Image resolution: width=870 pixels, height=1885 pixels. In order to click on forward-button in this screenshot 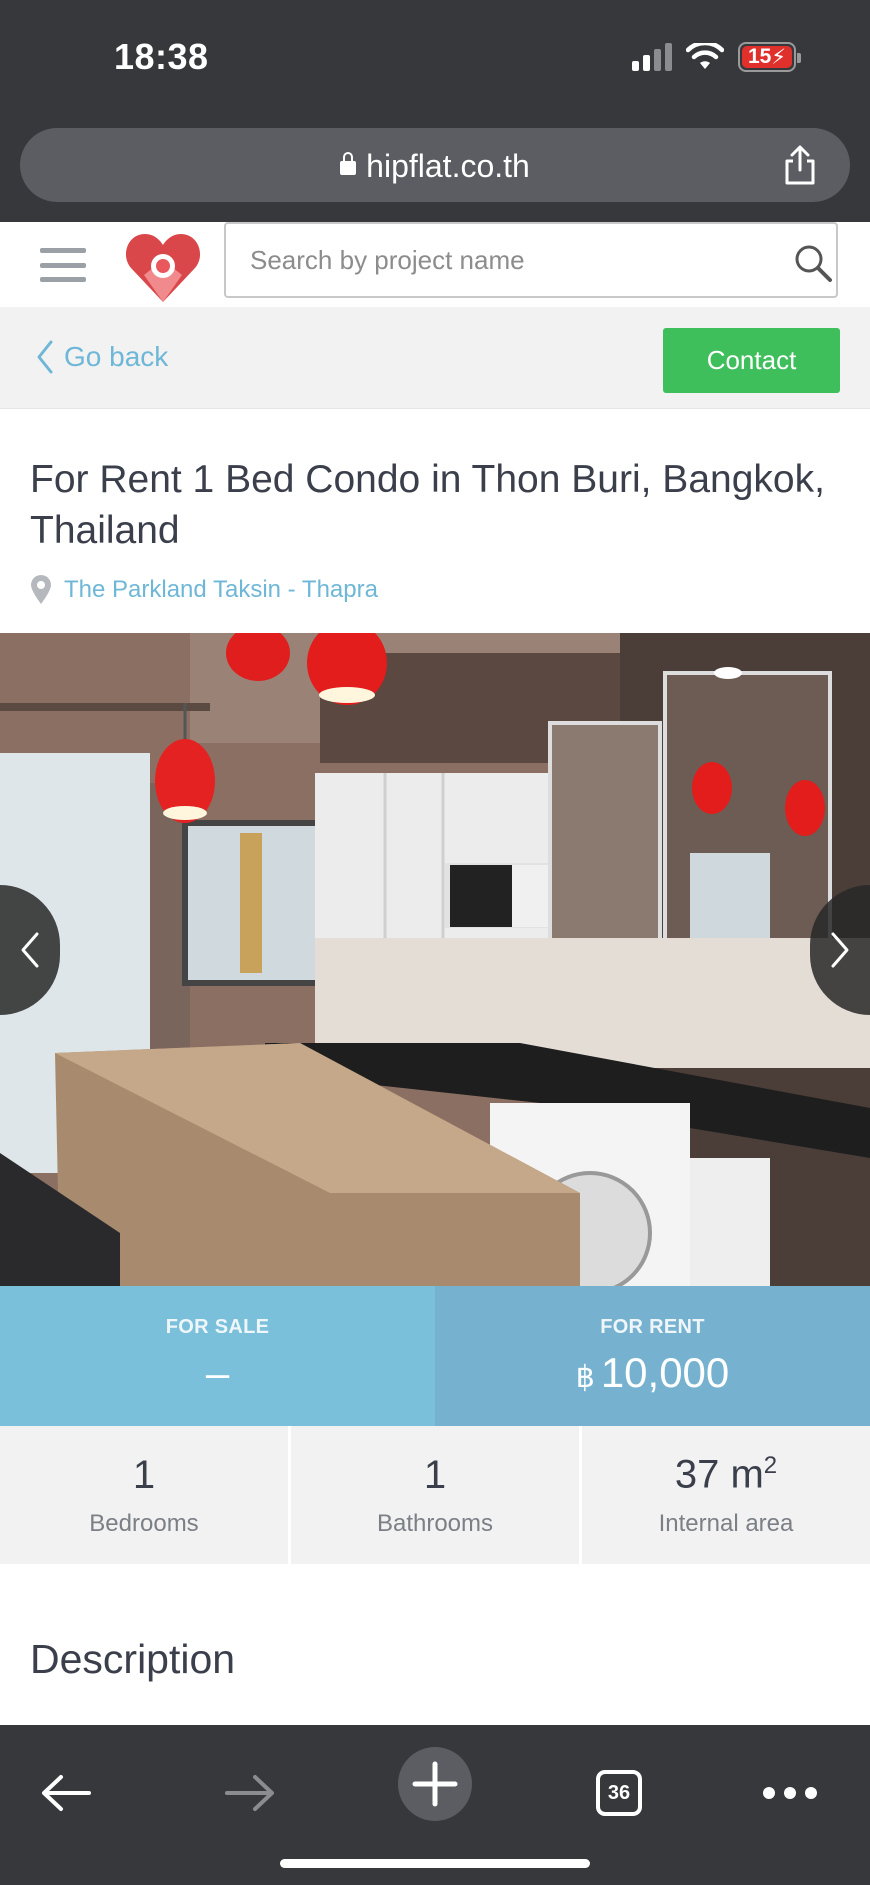, I will do `click(250, 1793)`.